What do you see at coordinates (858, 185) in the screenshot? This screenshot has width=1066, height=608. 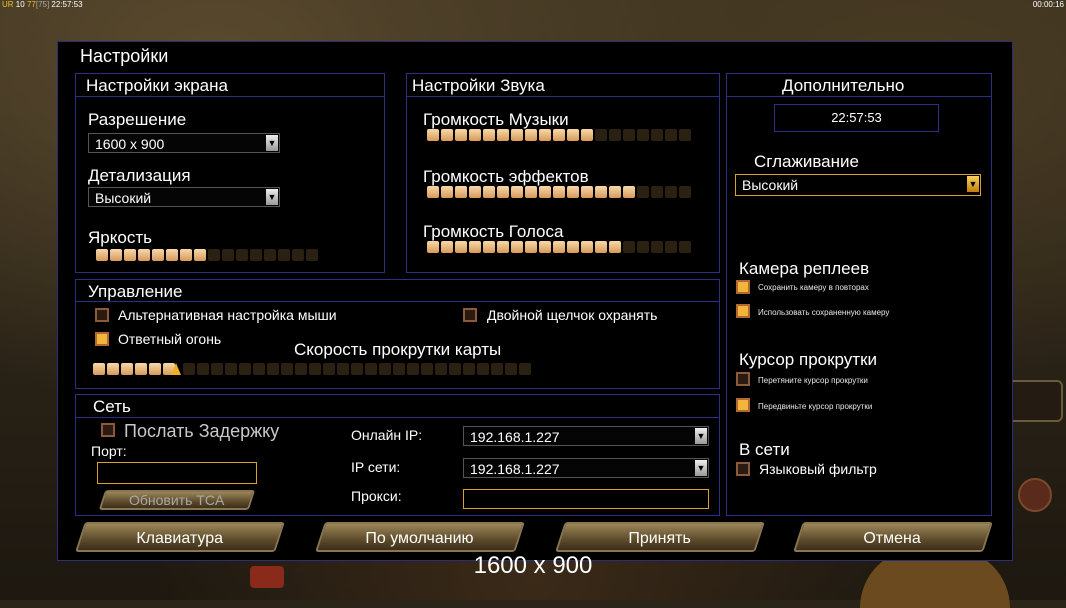 I see `antialiasing-select: Высокий ▼` at bounding box center [858, 185].